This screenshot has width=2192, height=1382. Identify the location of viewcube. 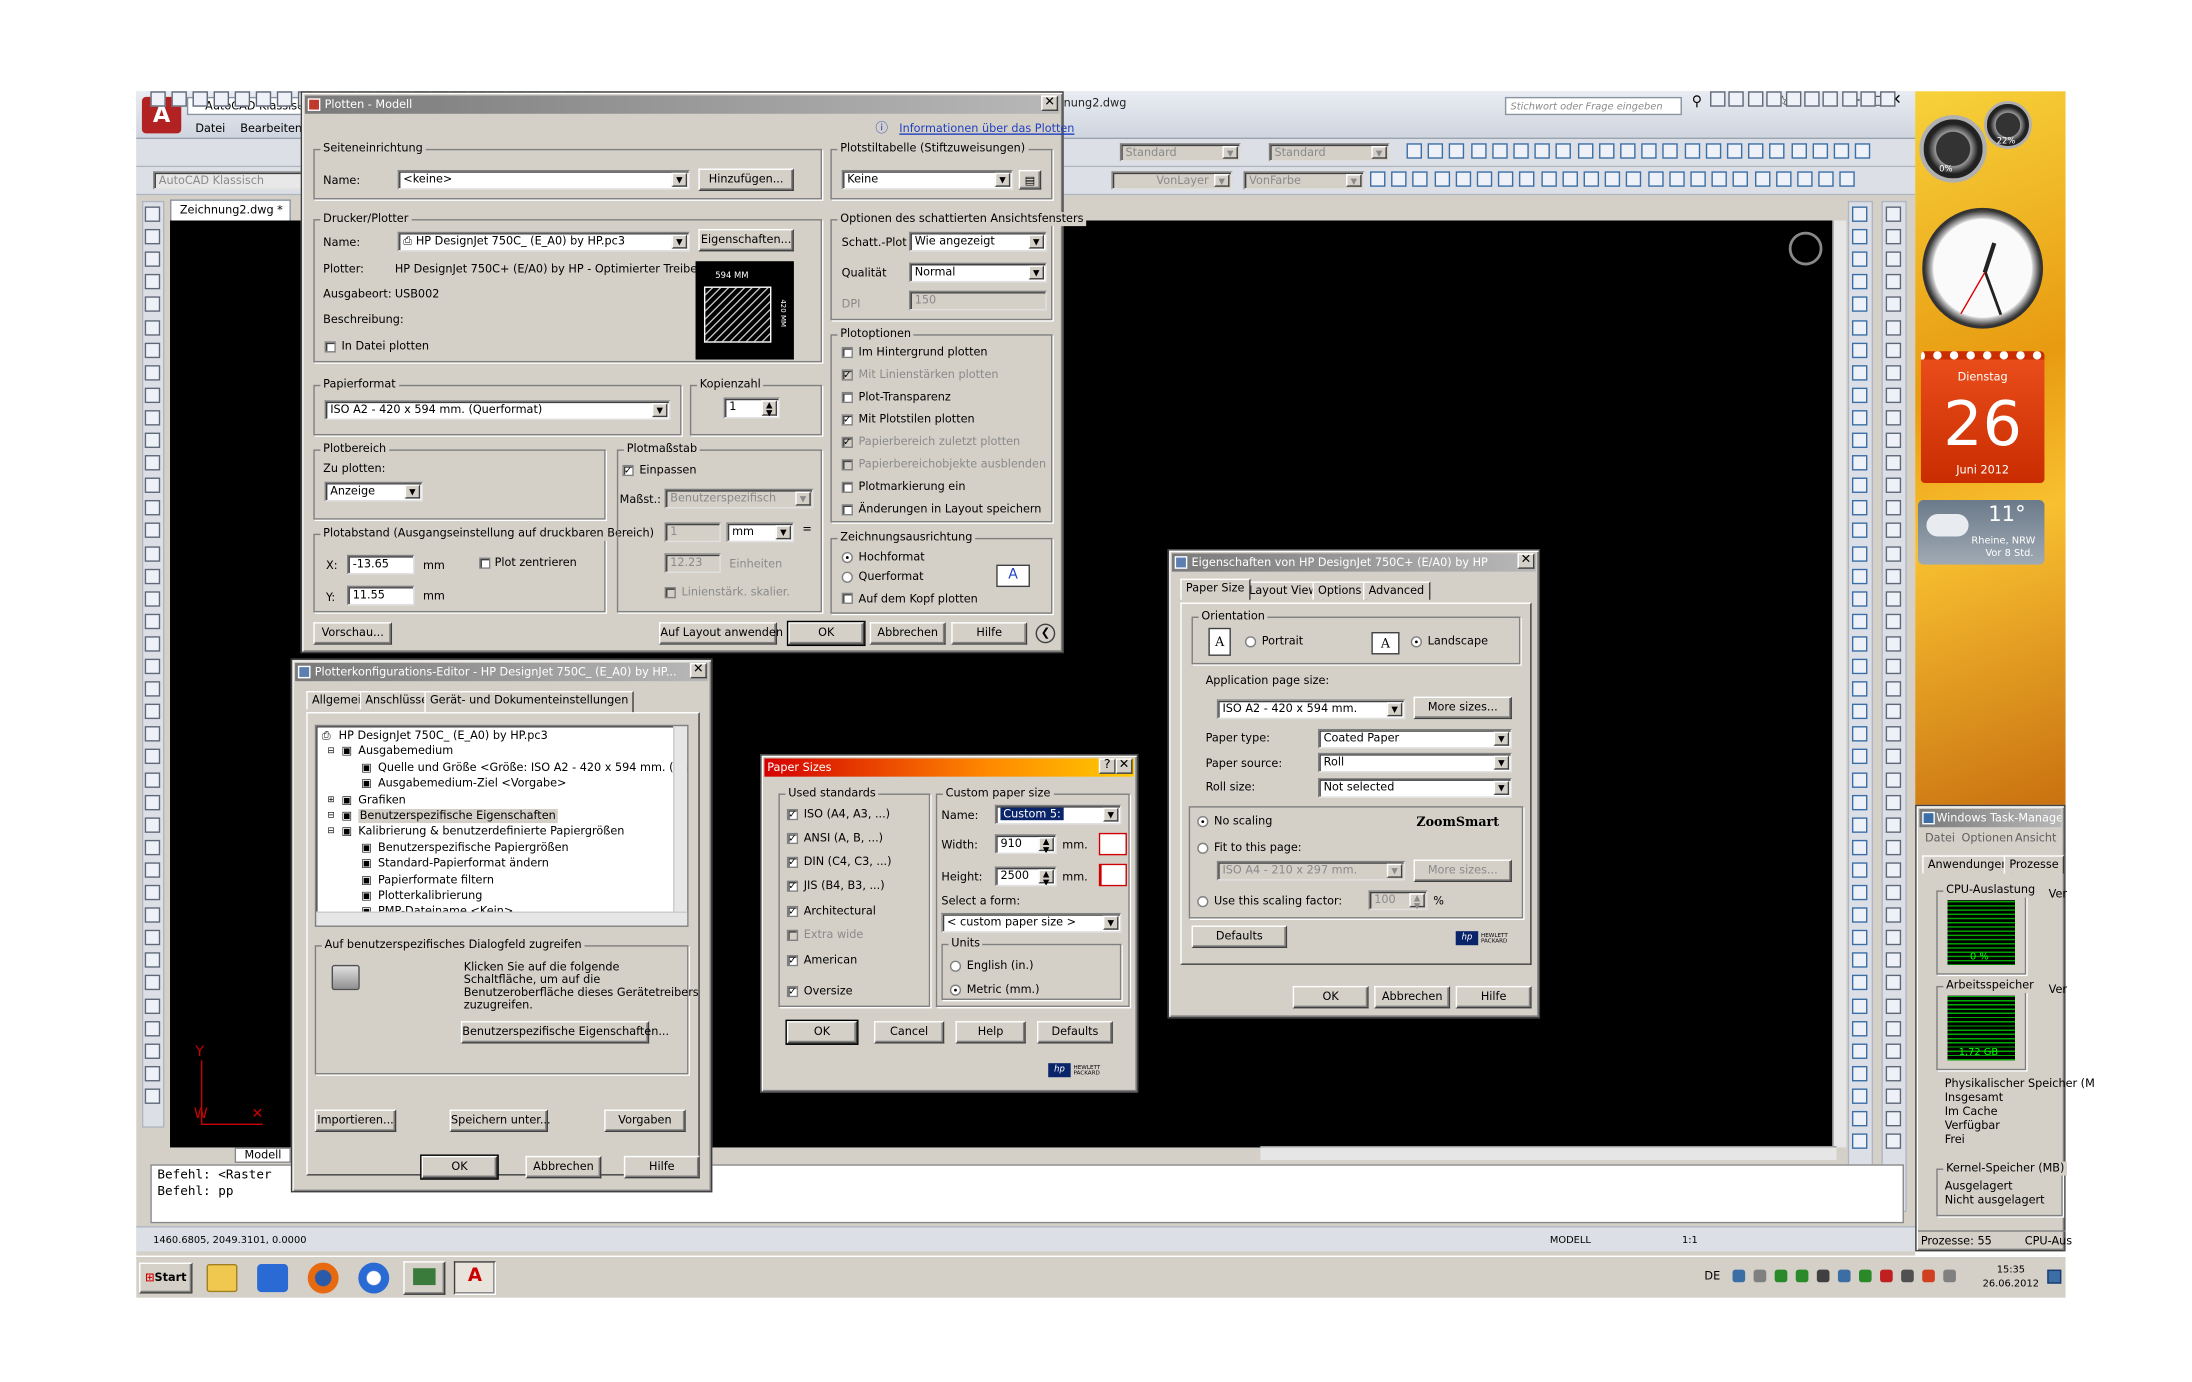
(1805, 248).